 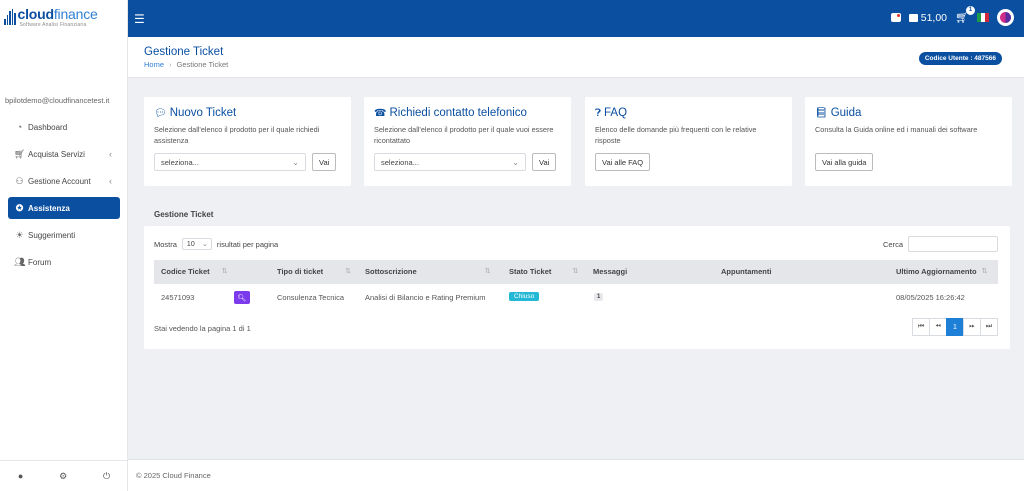 What do you see at coordinates (623, 162) in the screenshot?
I see `faq-button: Vai alle FAQ` at bounding box center [623, 162].